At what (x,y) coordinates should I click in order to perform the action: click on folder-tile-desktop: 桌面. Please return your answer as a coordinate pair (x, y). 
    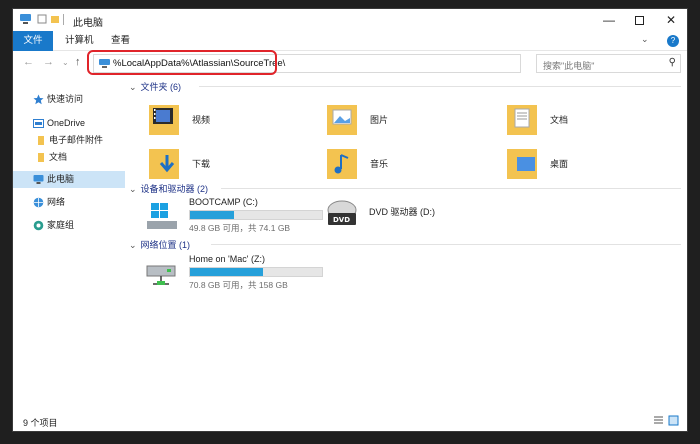
    Looking at the image, I should click on (590, 165).